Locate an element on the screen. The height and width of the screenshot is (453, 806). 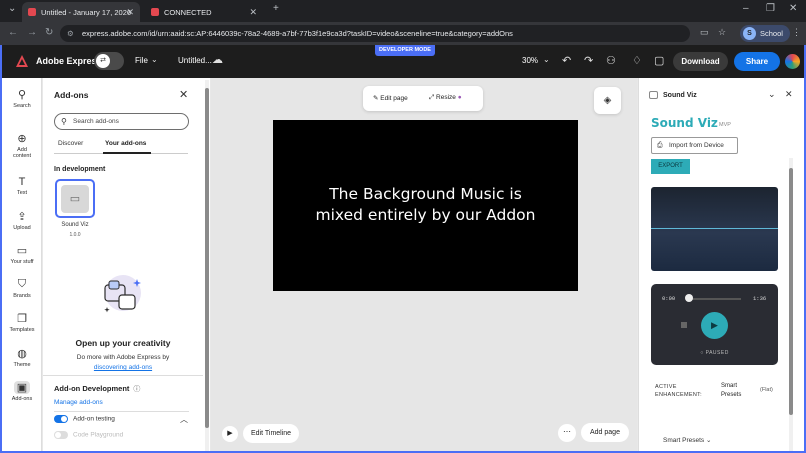
rail-item-search: ⚲ Search is located at coordinates (22, 98).